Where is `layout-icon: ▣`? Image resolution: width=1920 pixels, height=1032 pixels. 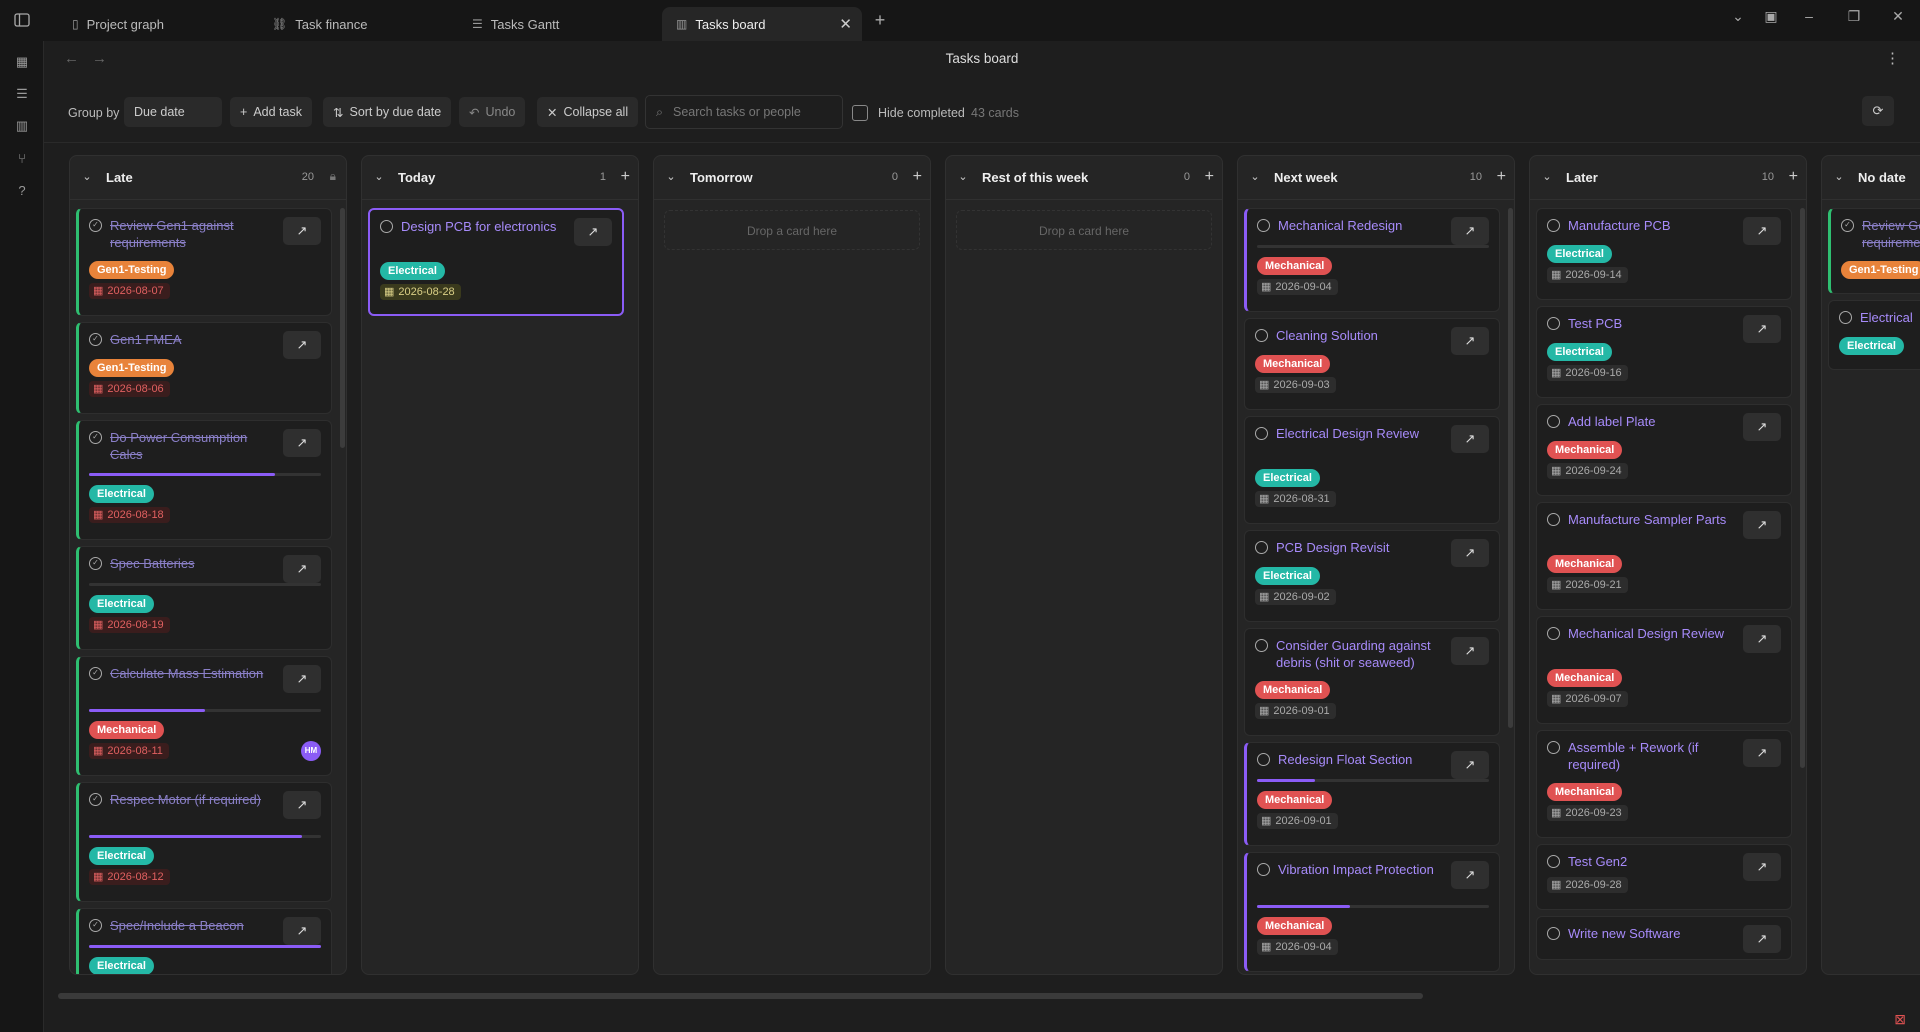
layout-icon: ▣ is located at coordinates (1771, 16).